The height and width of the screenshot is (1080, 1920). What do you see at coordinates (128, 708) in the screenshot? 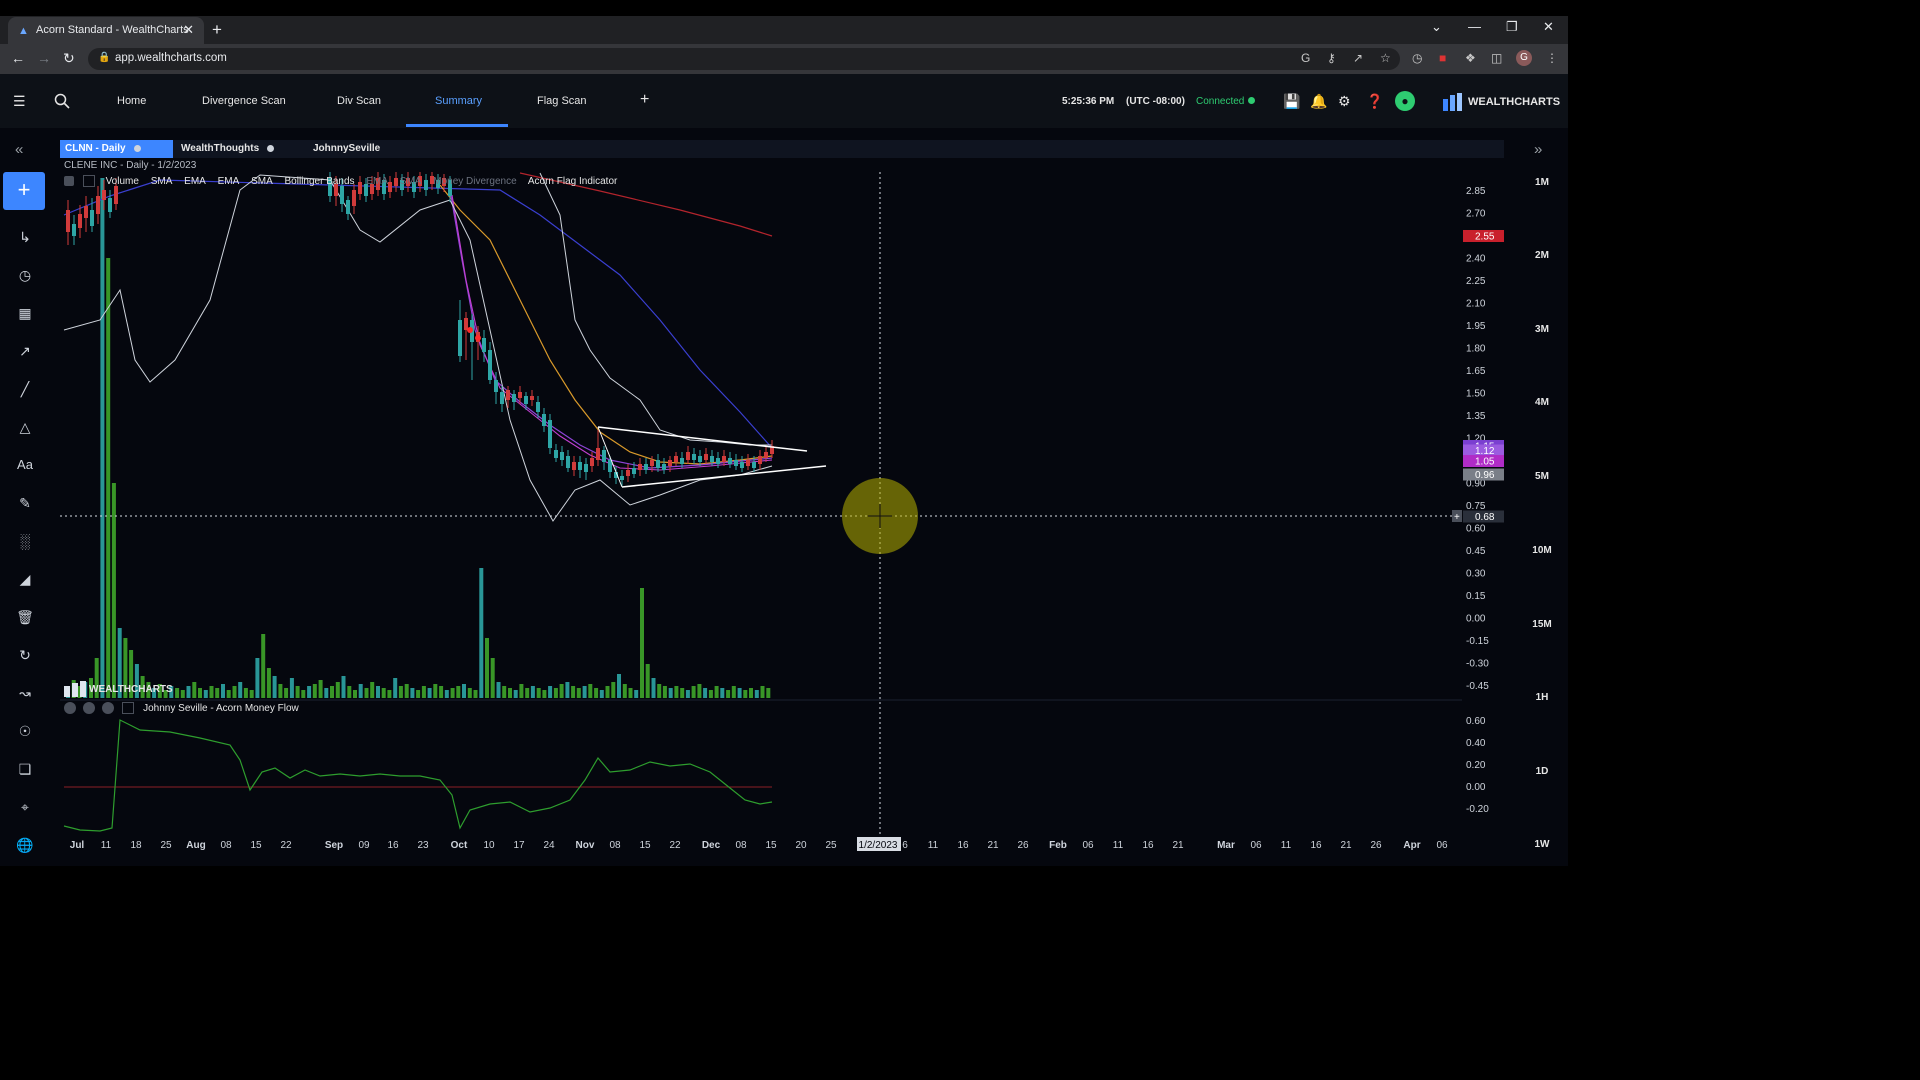
I see `pane-minimize-icon` at bounding box center [128, 708].